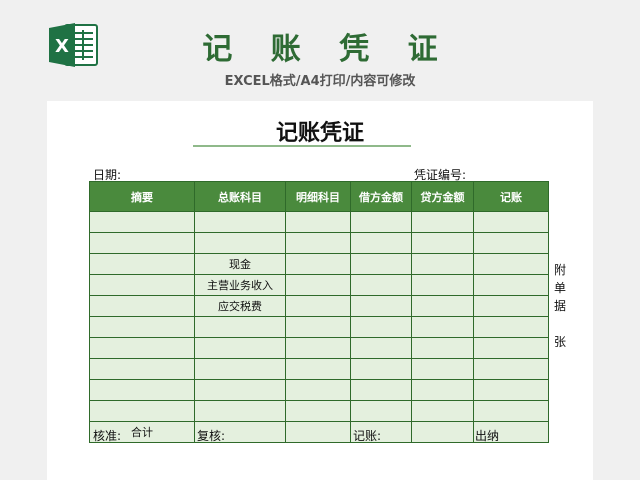 This screenshot has height=480, width=640. What do you see at coordinates (560, 342) in the screenshot?
I see `attachment-note-char: 张` at bounding box center [560, 342].